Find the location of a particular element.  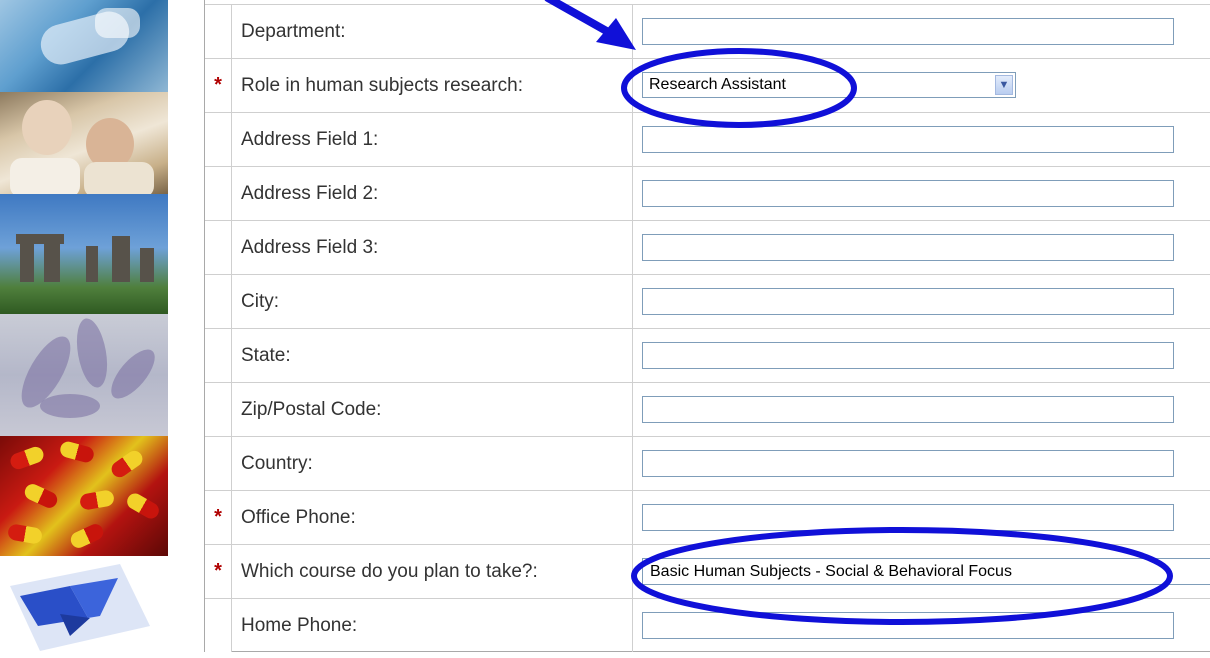

form-row: Home Phone: is located at coordinates (707, 625).